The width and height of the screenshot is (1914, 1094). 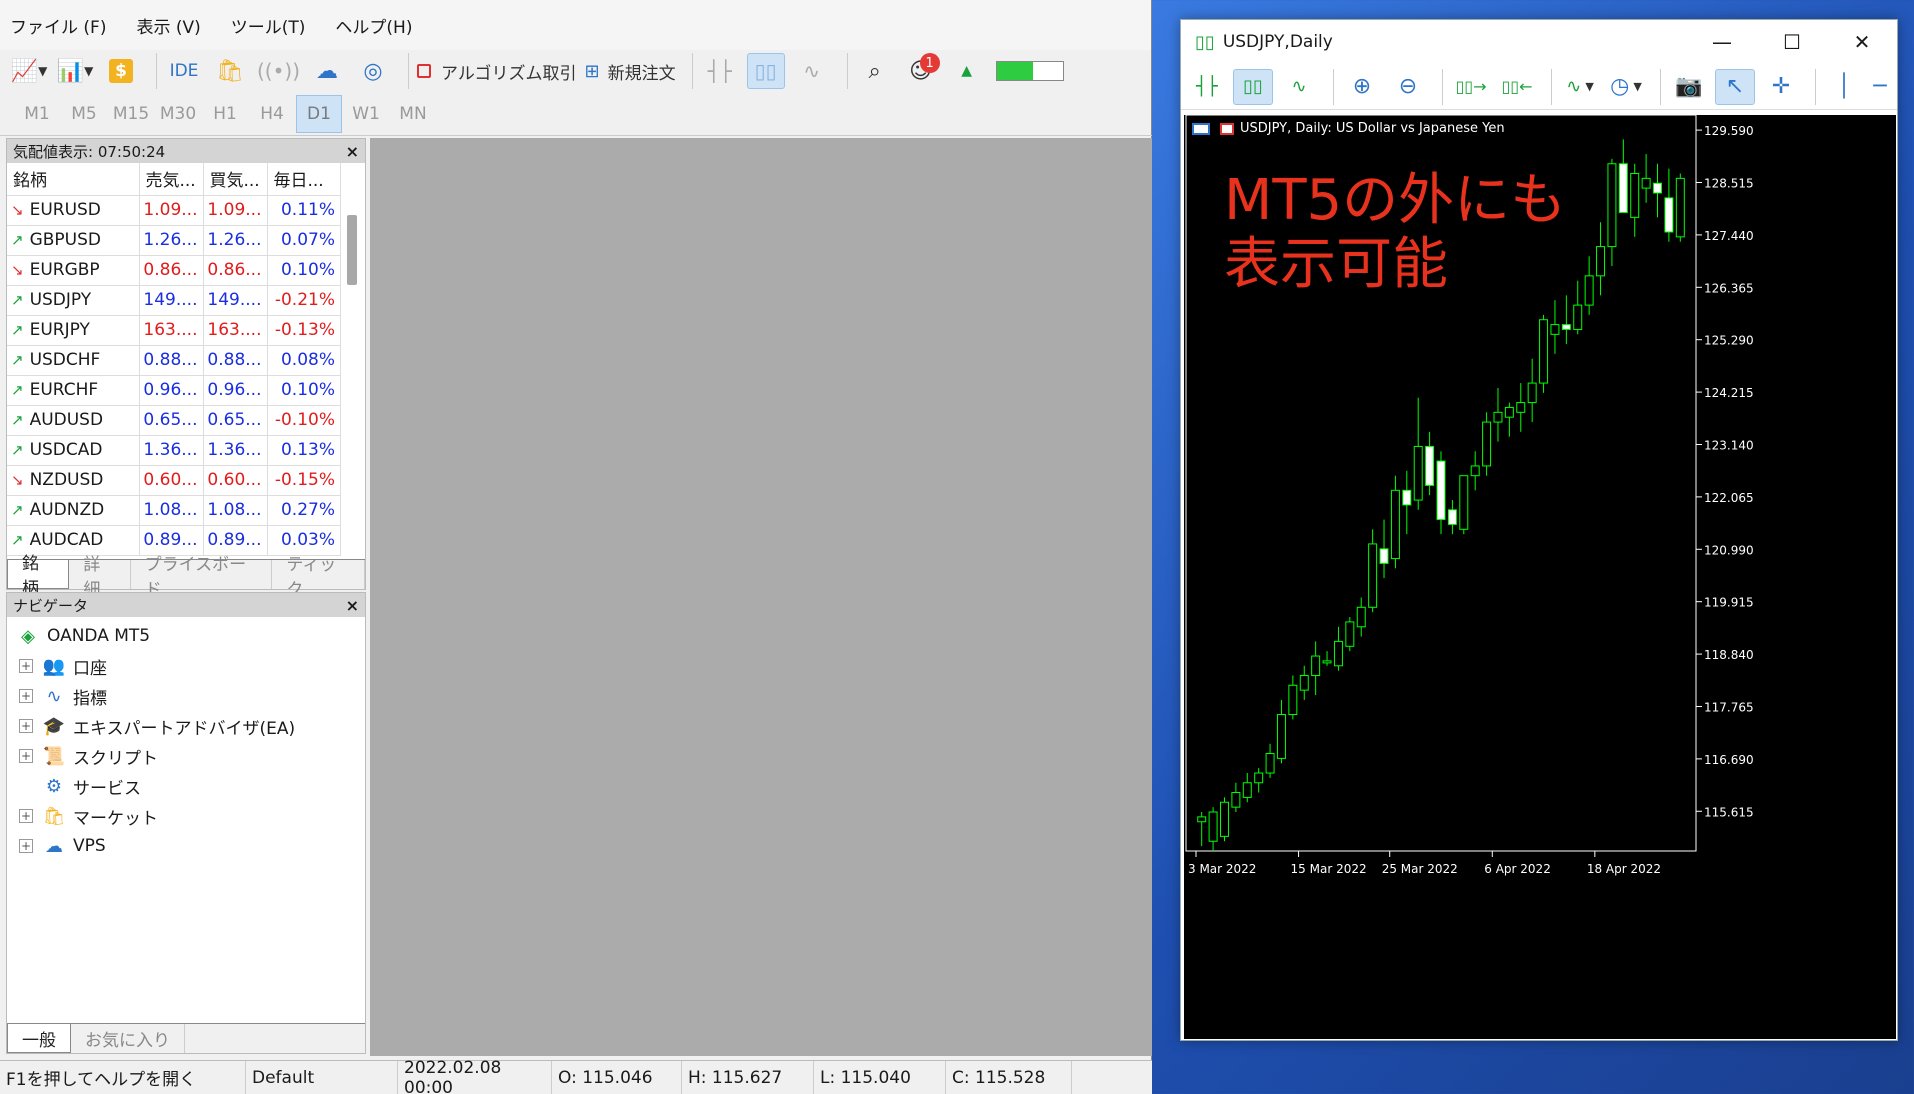 I want to click on nav-item-experts: + 🎓 エキスパートアドバイザ(EA), so click(x=186, y=726).